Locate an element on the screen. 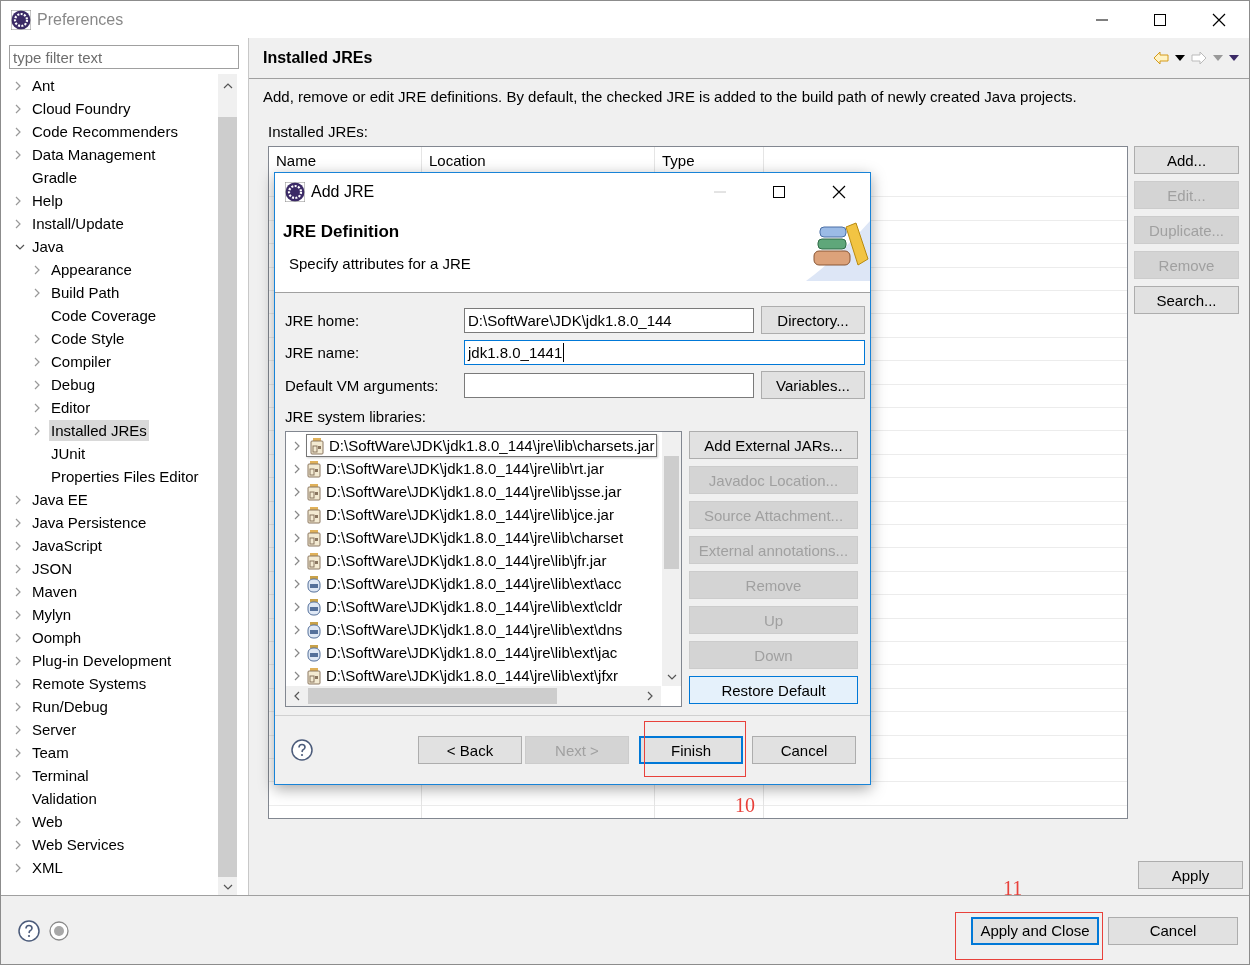 This screenshot has width=1250, height=965. button: Restore Default is located at coordinates (773, 690).